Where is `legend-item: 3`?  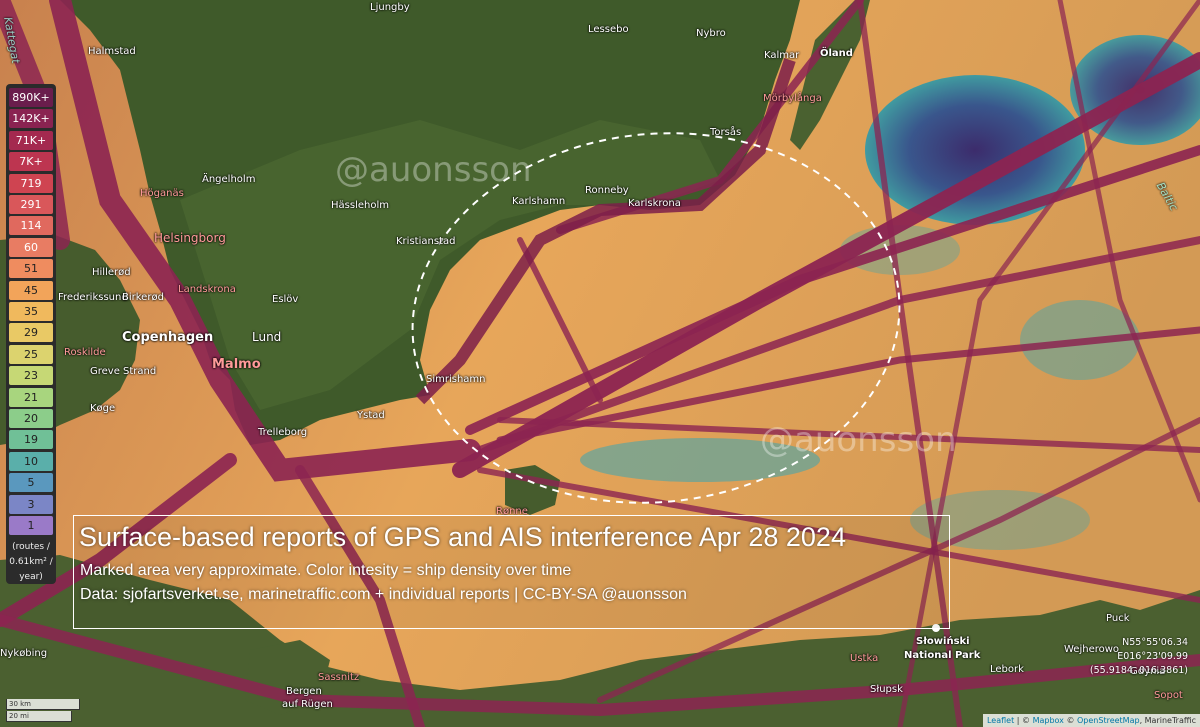
legend-item: 3 is located at coordinates (31, 504).